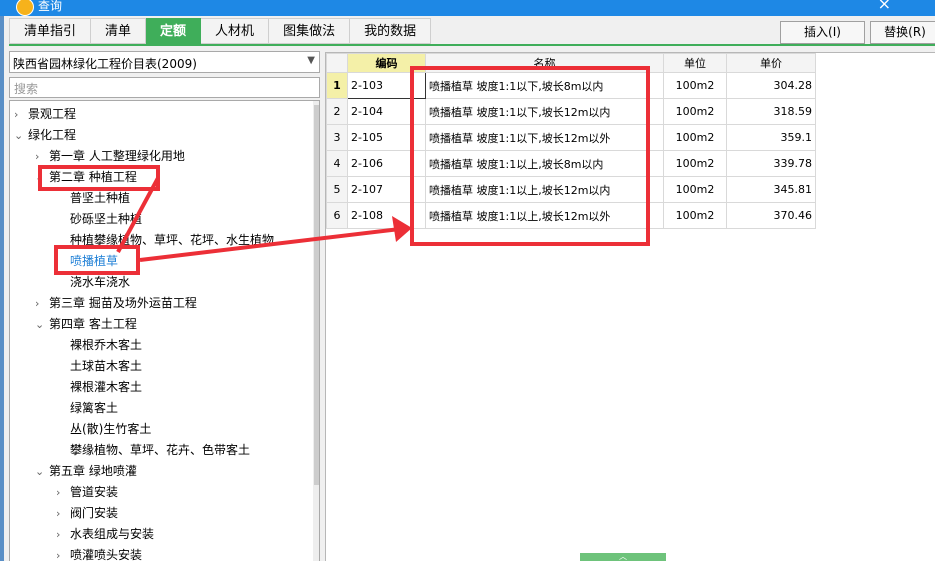 This screenshot has width=935, height=561. Describe the element at coordinates (402, 229) in the screenshot. I see `arrow-head` at that location.